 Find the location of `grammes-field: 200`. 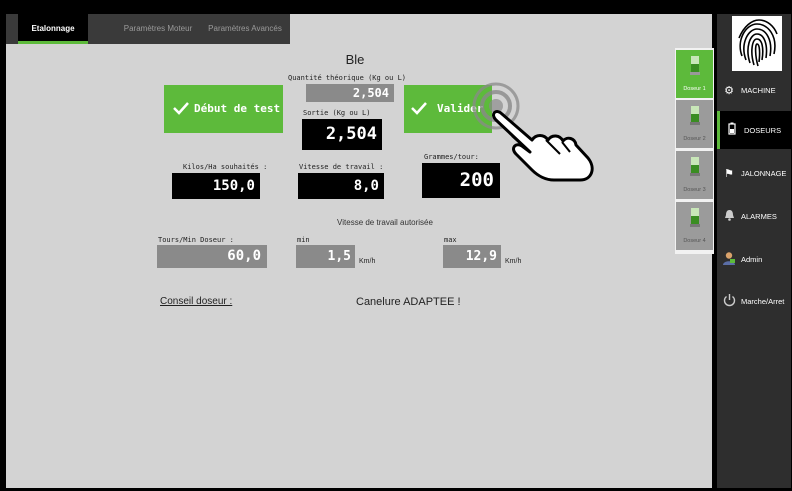

grammes-field: 200 is located at coordinates (461, 180).